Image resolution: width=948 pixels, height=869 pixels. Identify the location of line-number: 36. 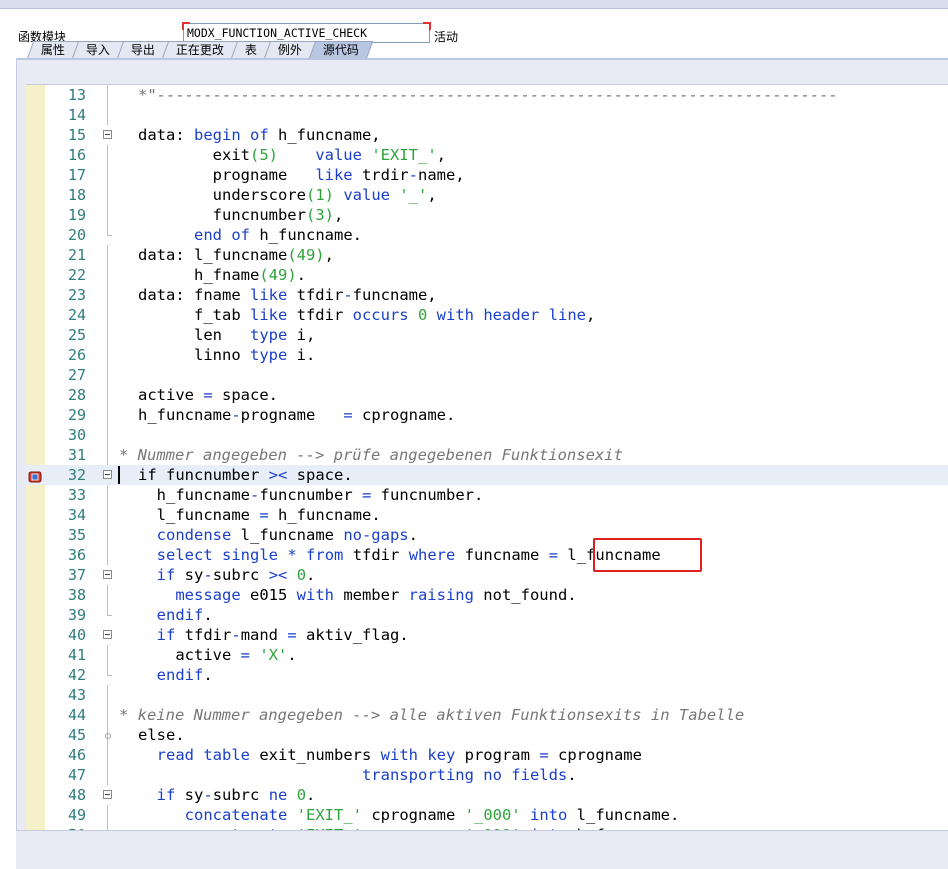
(76, 555).